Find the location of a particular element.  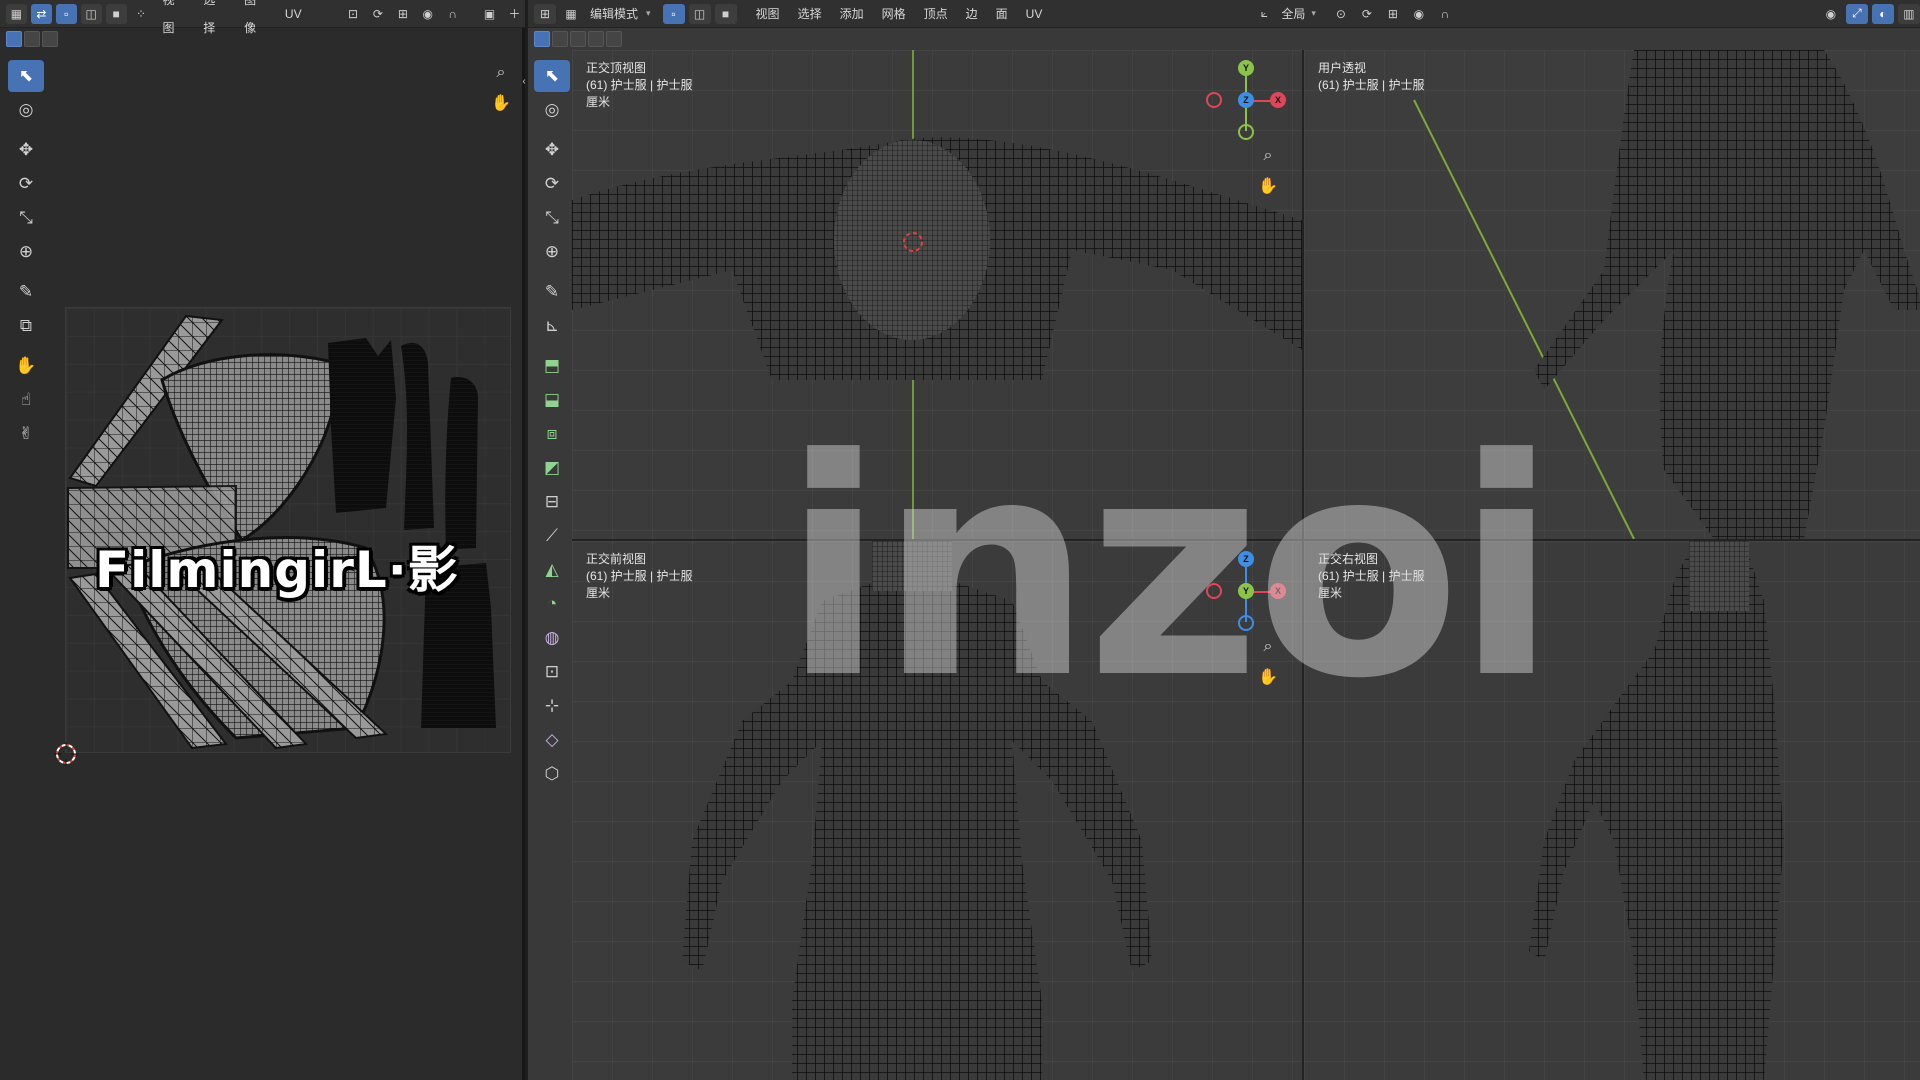

inset-faces-icon: ⧈ is located at coordinates (552, 434).